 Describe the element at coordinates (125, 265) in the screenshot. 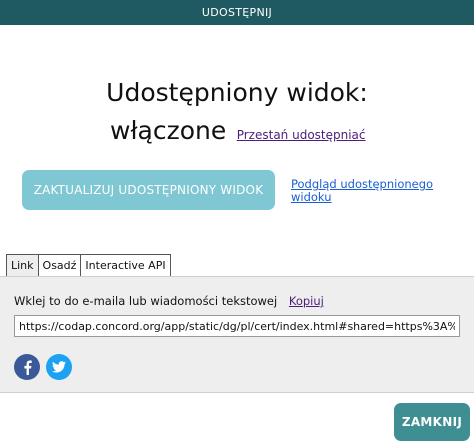

I see `tab-interactive-api: Interactive API` at that location.